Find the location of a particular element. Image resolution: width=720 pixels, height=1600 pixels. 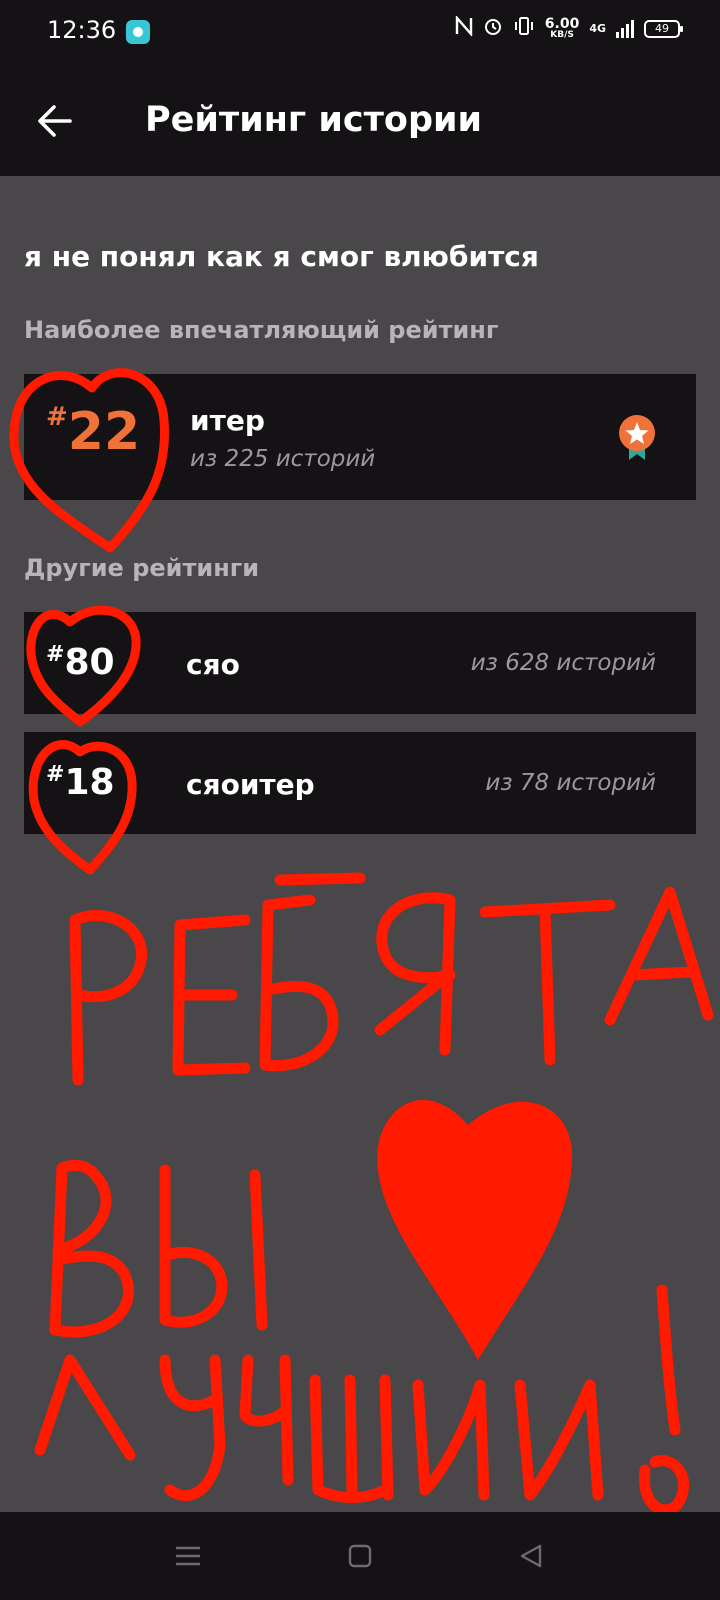

arrow-left-icon is located at coordinates (55, 121).